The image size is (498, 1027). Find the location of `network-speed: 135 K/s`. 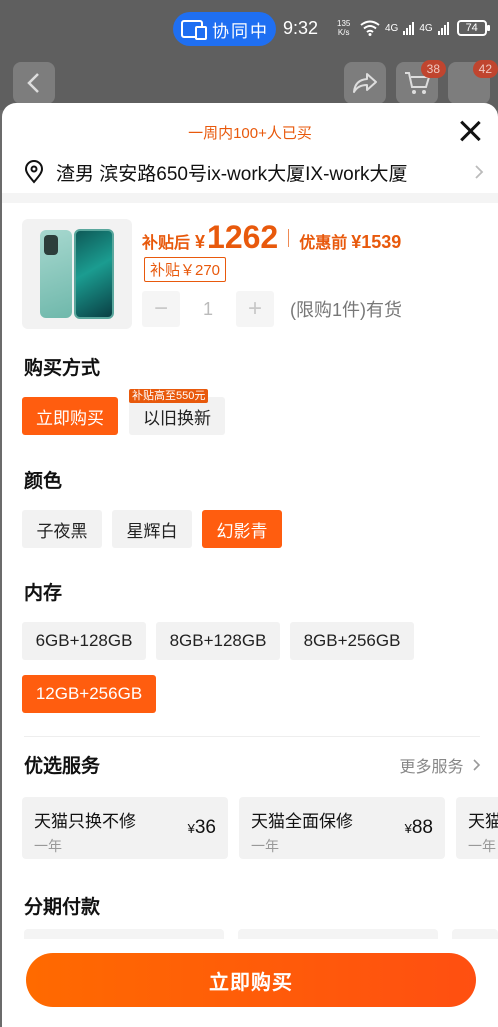

network-speed: 135 K/s is located at coordinates (343, 28).